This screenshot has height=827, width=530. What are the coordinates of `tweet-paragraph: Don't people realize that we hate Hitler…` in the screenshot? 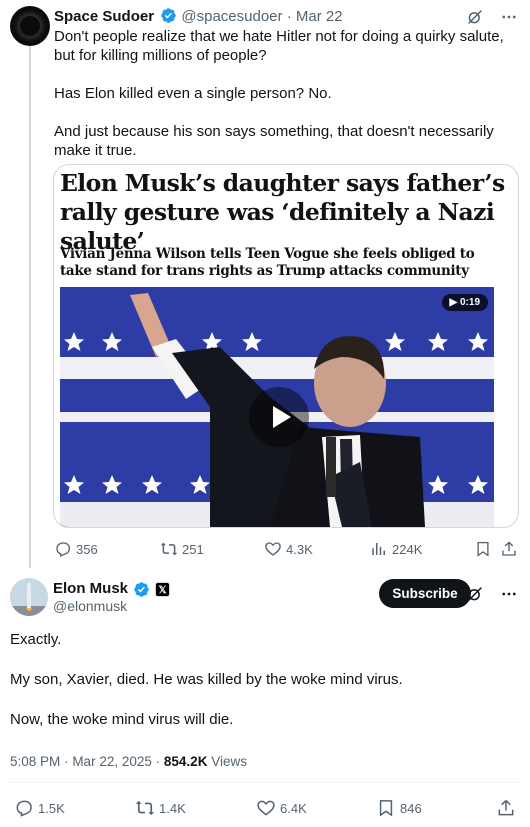 It's located at (279, 46).